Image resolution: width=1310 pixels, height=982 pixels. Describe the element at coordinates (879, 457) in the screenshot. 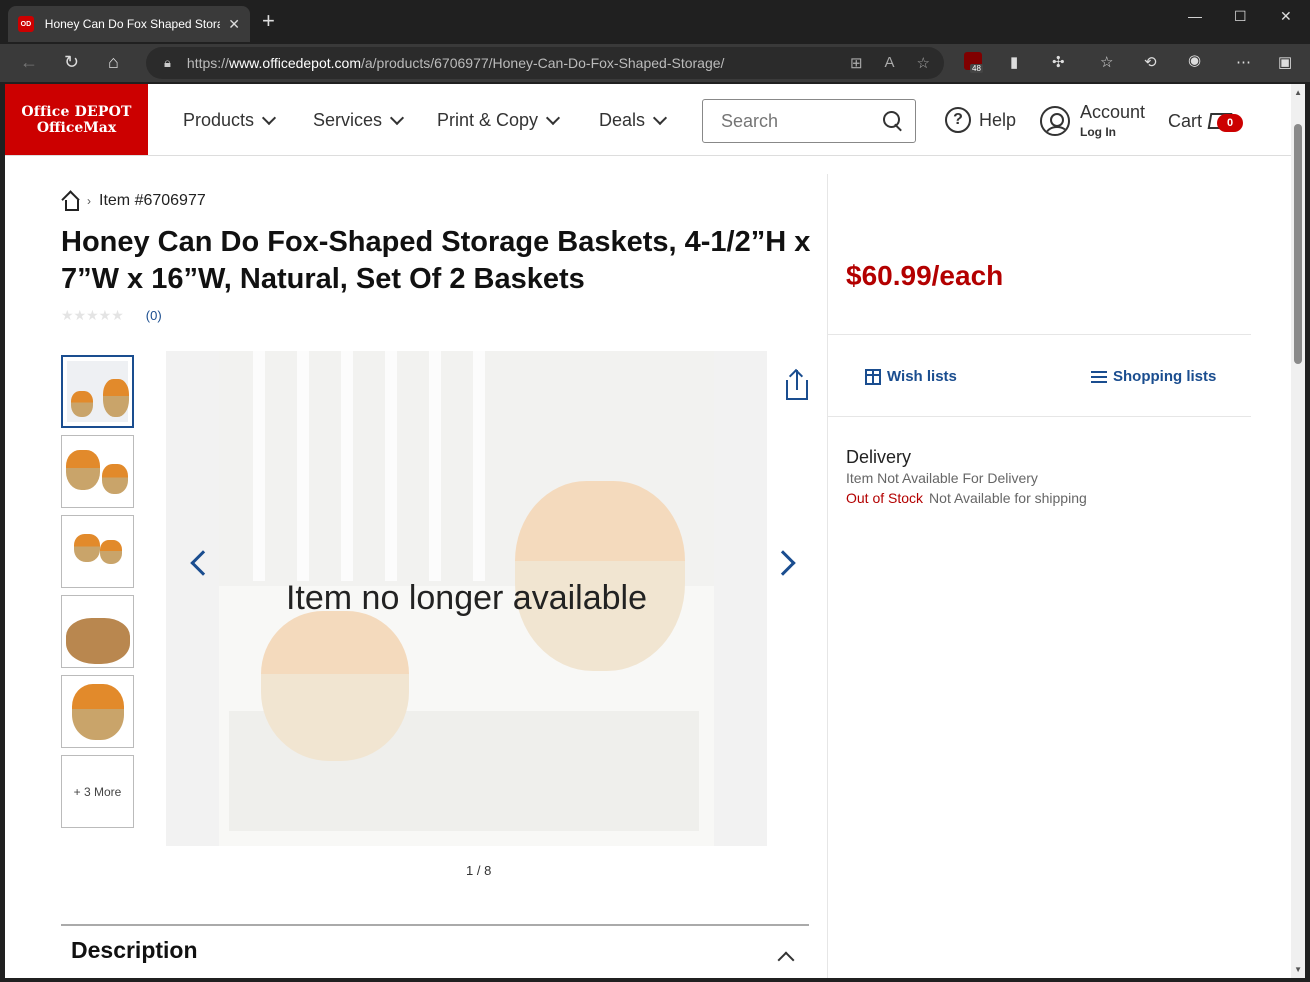

I see `delivery-heading: Delivery` at that location.